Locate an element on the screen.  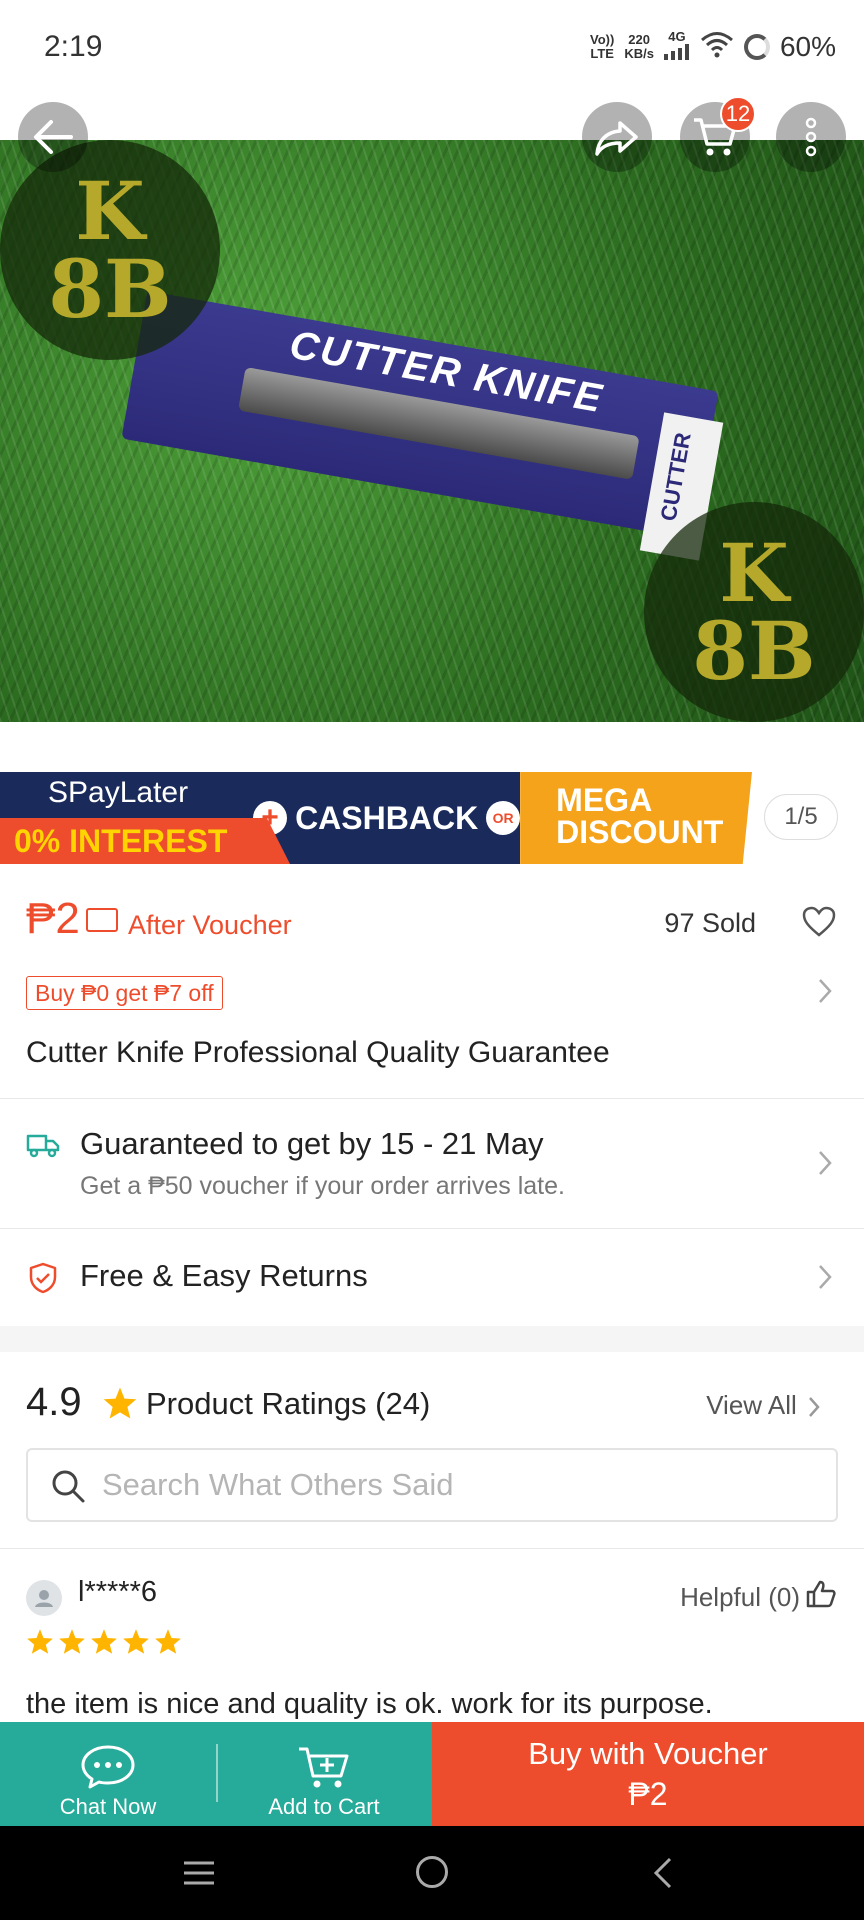
add-to-cart-button: Add to Cart is located at coordinates (324, 1774).